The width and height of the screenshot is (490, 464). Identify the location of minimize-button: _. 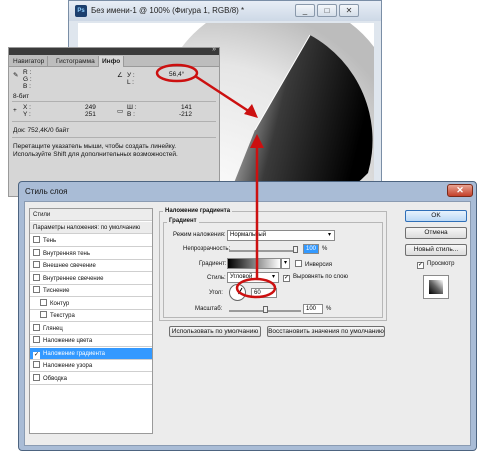
(305, 10).